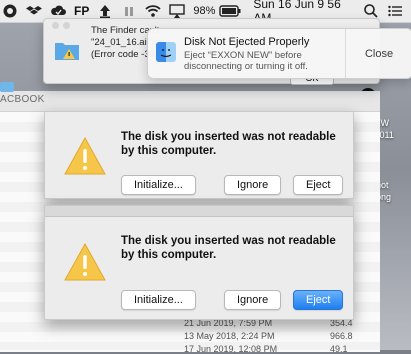  What do you see at coordinates (166, 52) in the screenshot?
I see `finder-app-icon` at bounding box center [166, 52].